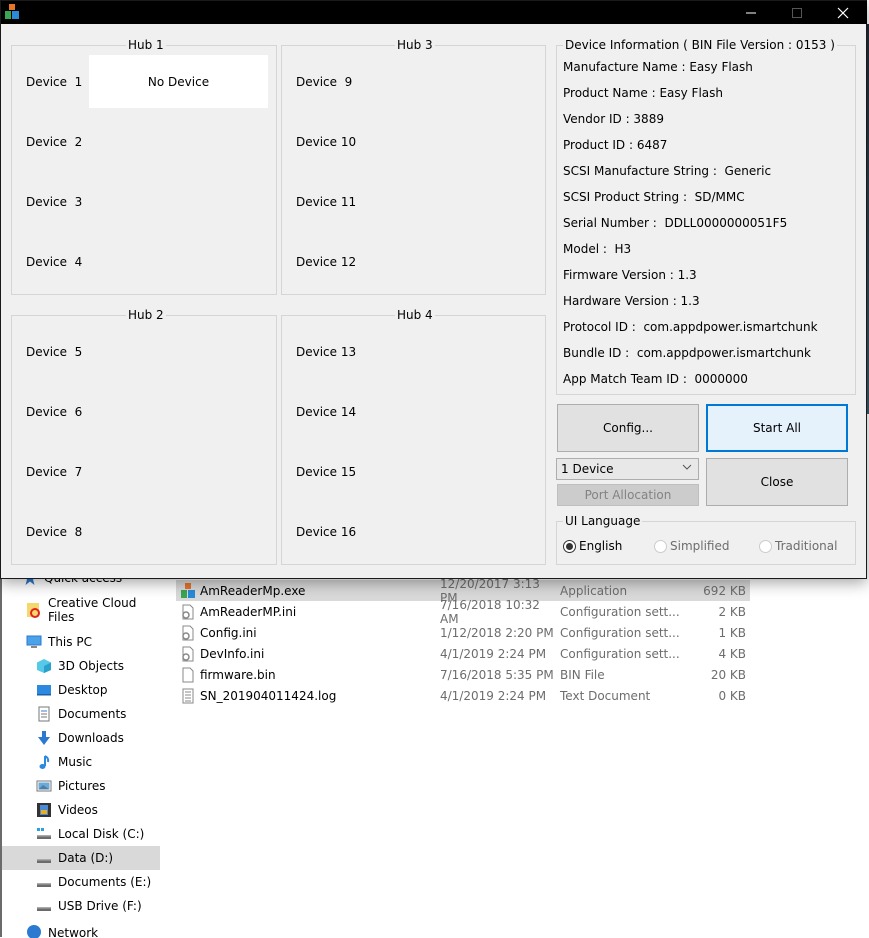 This screenshot has width=869, height=938. Describe the element at coordinates (655, 379) in the screenshot. I see `app-match-team-id: App Match Team ID : 0000000` at that location.